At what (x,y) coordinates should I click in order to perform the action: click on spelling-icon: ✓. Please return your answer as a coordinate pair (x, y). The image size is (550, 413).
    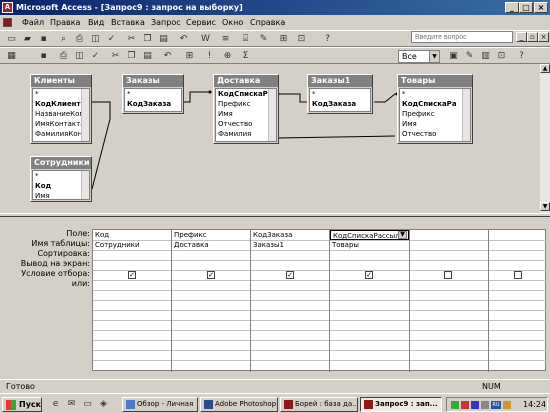
    Looking at the image, I should click on (111, 39).